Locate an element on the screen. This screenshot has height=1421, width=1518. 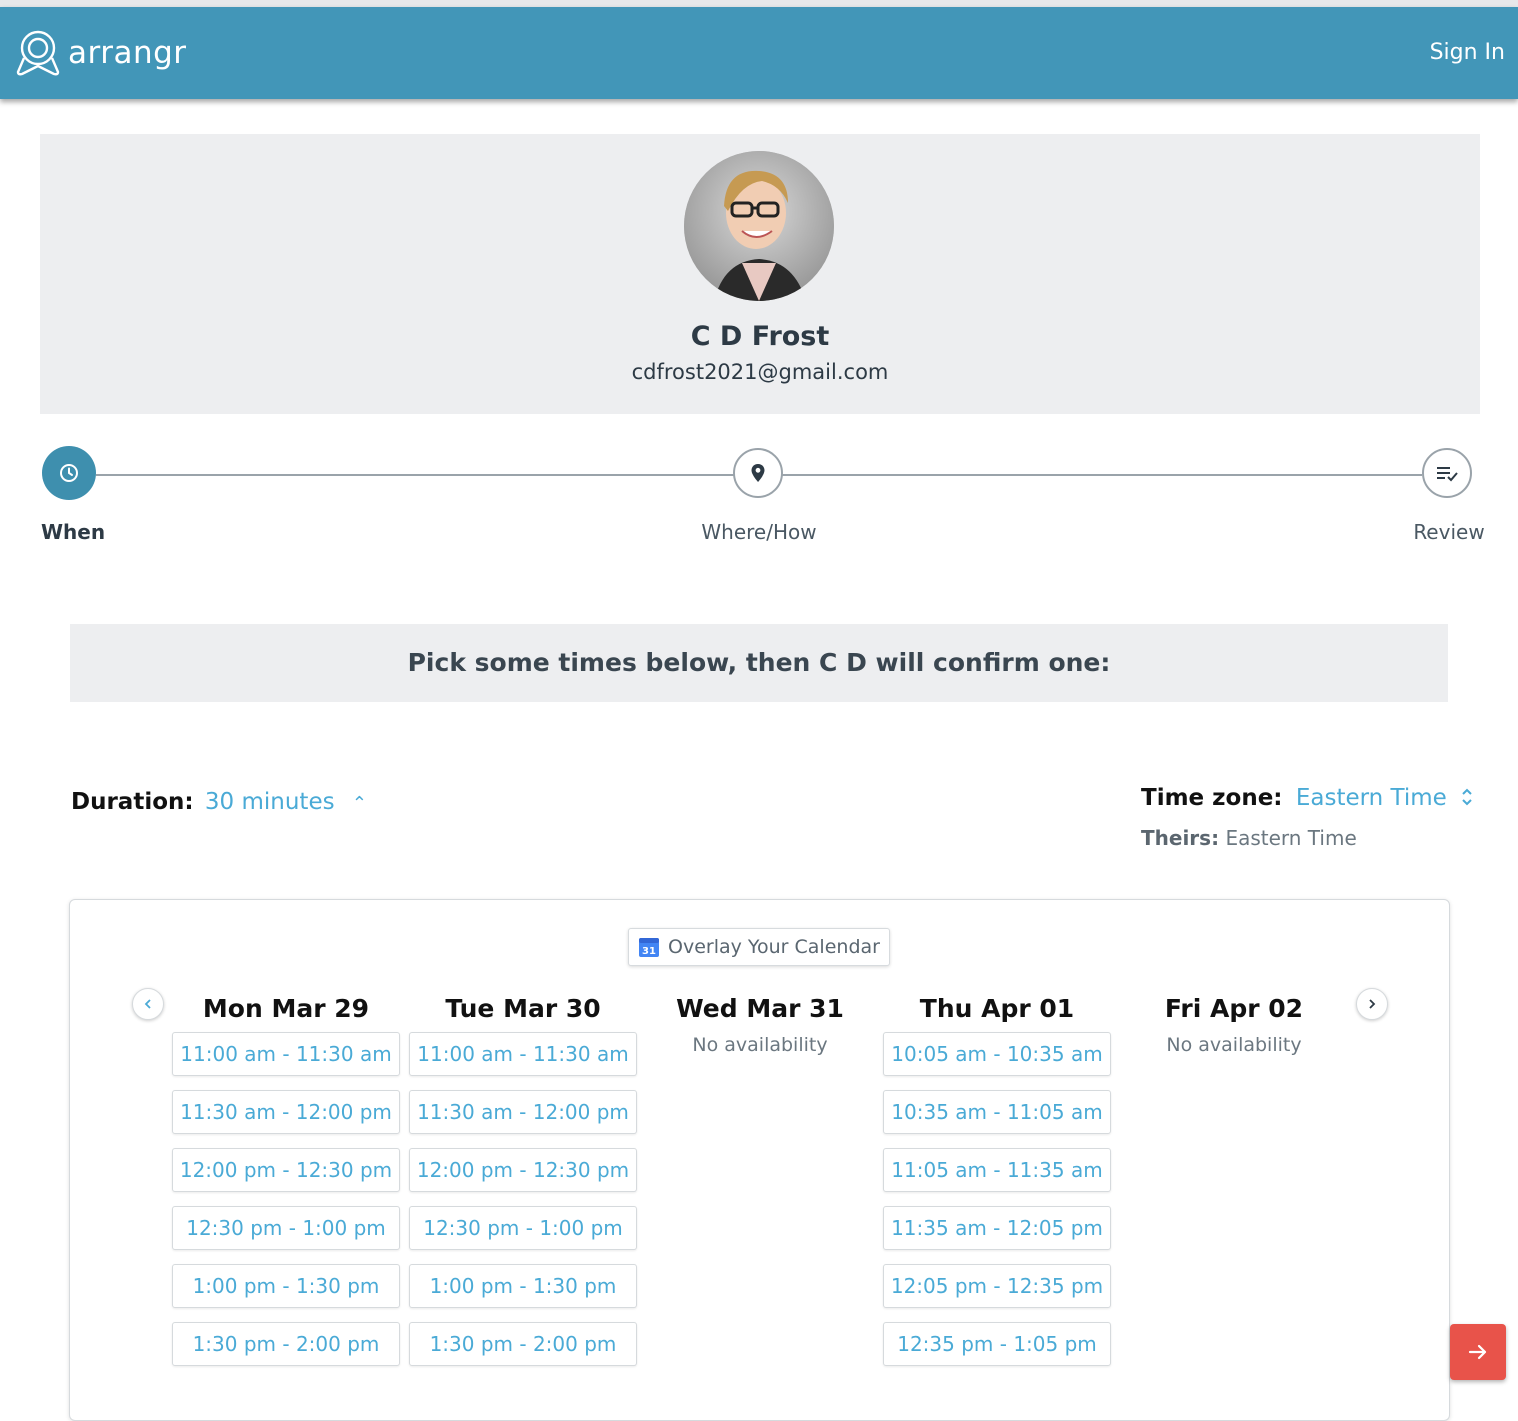
next-step-button is located at coordinates (1478, 1352).